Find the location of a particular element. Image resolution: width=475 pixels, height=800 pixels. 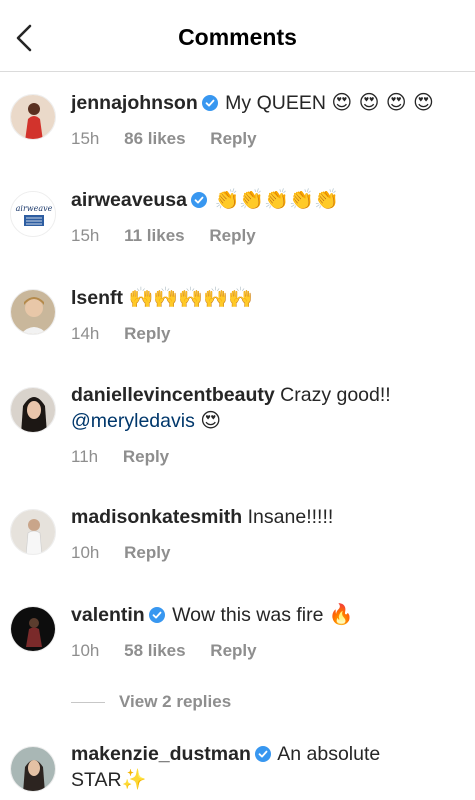

likes-count: 86 likes is located at coordinates (154, 138).